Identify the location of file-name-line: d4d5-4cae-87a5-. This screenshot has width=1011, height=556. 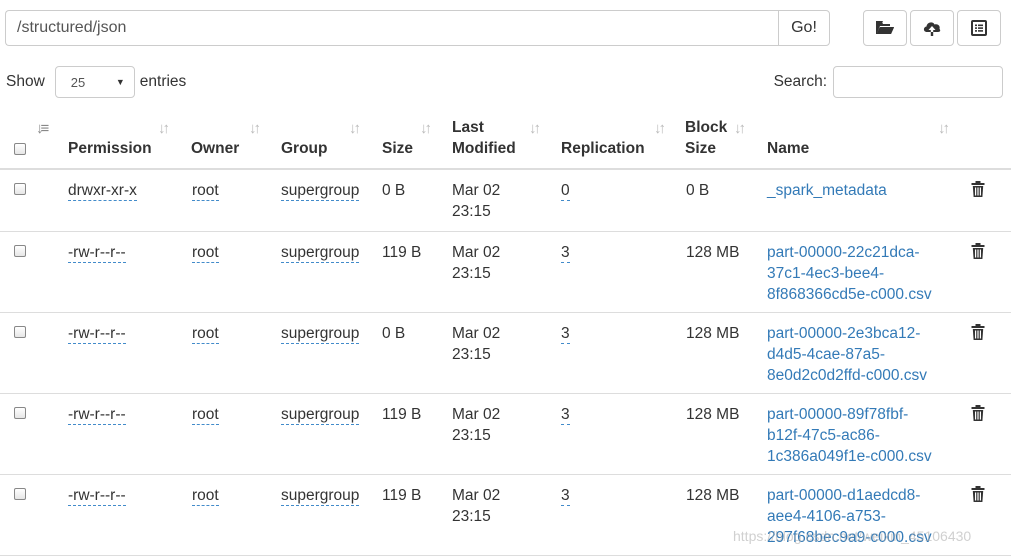
(826, 354).